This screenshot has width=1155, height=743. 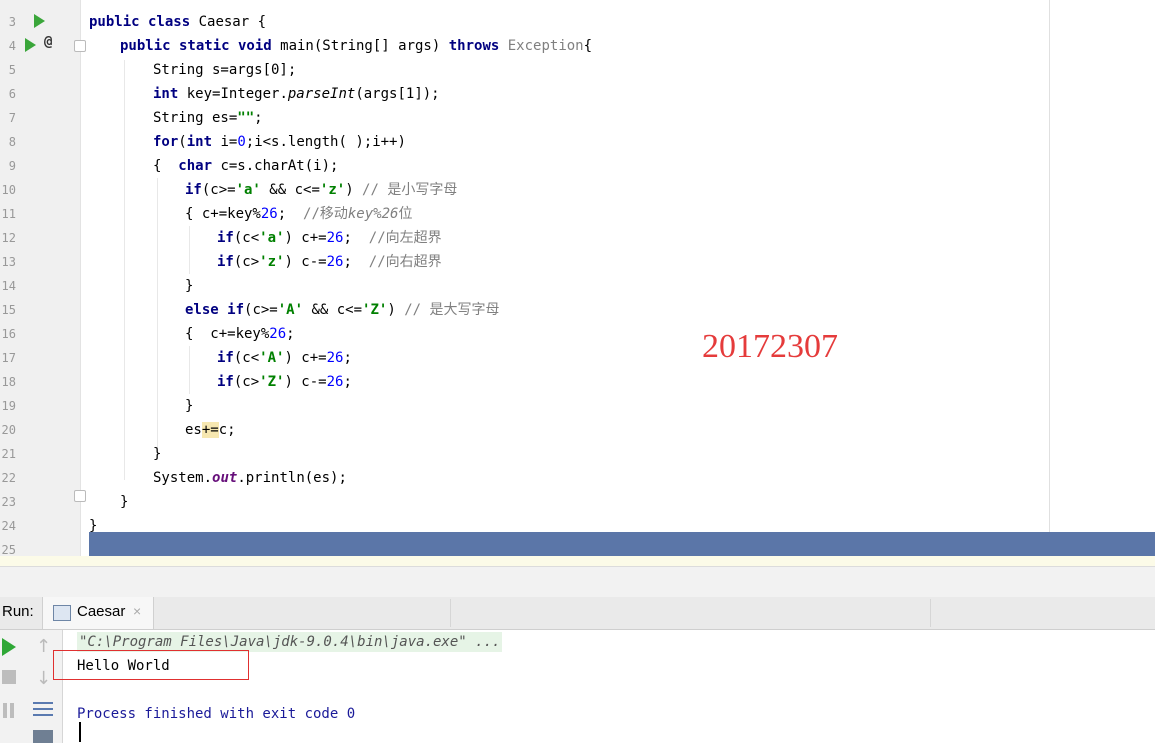 What do you see at coordinates (246, 382) in the screenshot?
I see `code-text: (c>` at bounding box center [246, 382].